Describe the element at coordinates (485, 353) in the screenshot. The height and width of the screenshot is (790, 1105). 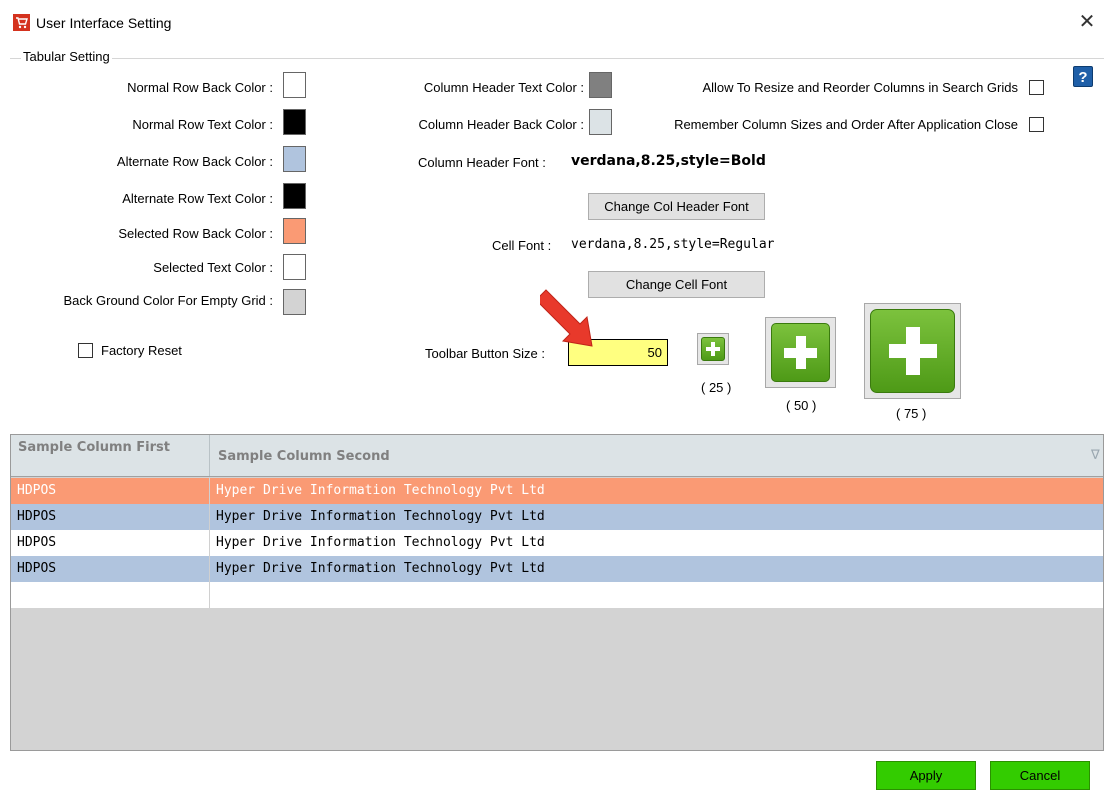
I see `toolbar-button-size-label: Toolbar Button Size :` at that location.